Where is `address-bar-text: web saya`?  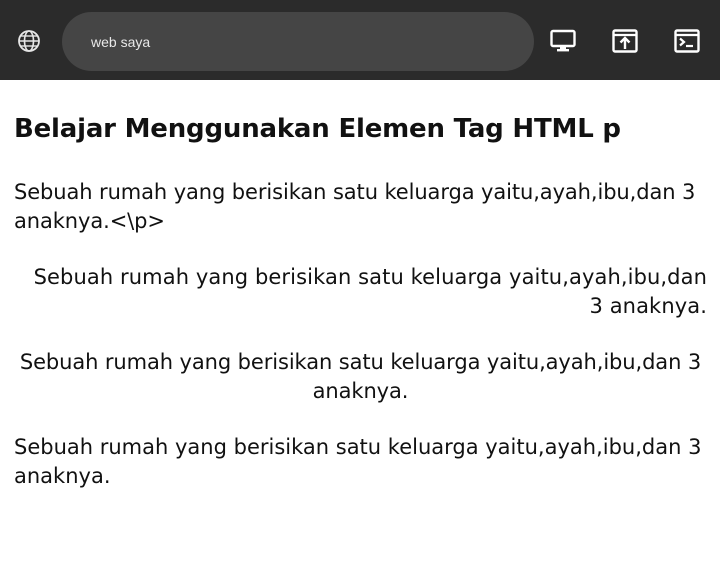 address-bar-text: web saya is located at coordinates (121, 41).